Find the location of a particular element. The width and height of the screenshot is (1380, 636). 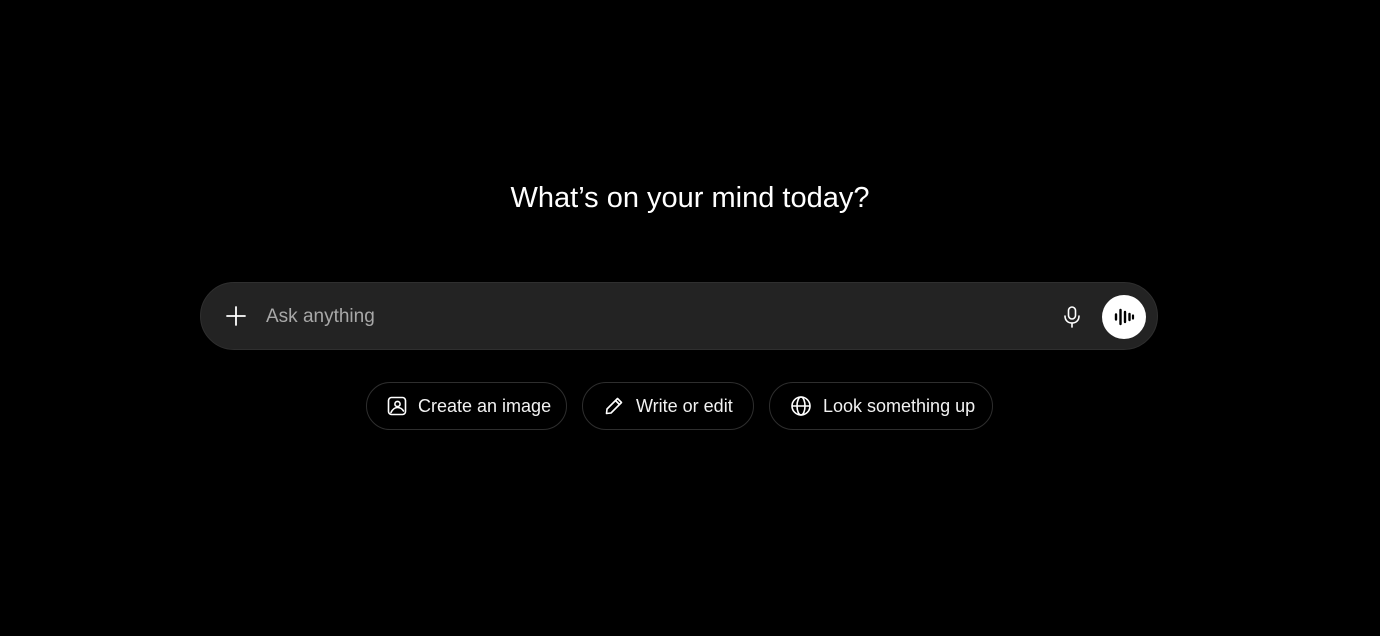

image-icon is located at coordinates (397, 406).